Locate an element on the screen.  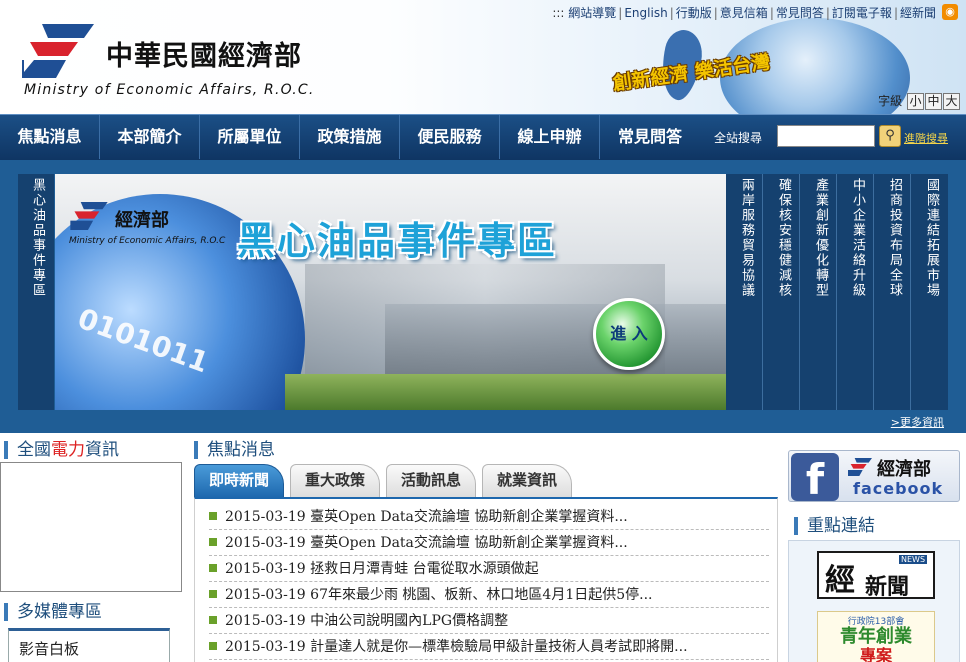
top-link-economic-news: 經新聞 is located at coordinates (918, 13).